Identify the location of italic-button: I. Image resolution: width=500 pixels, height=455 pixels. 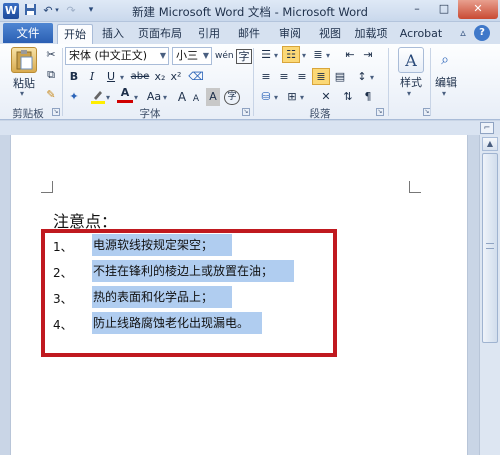
(92, 77).